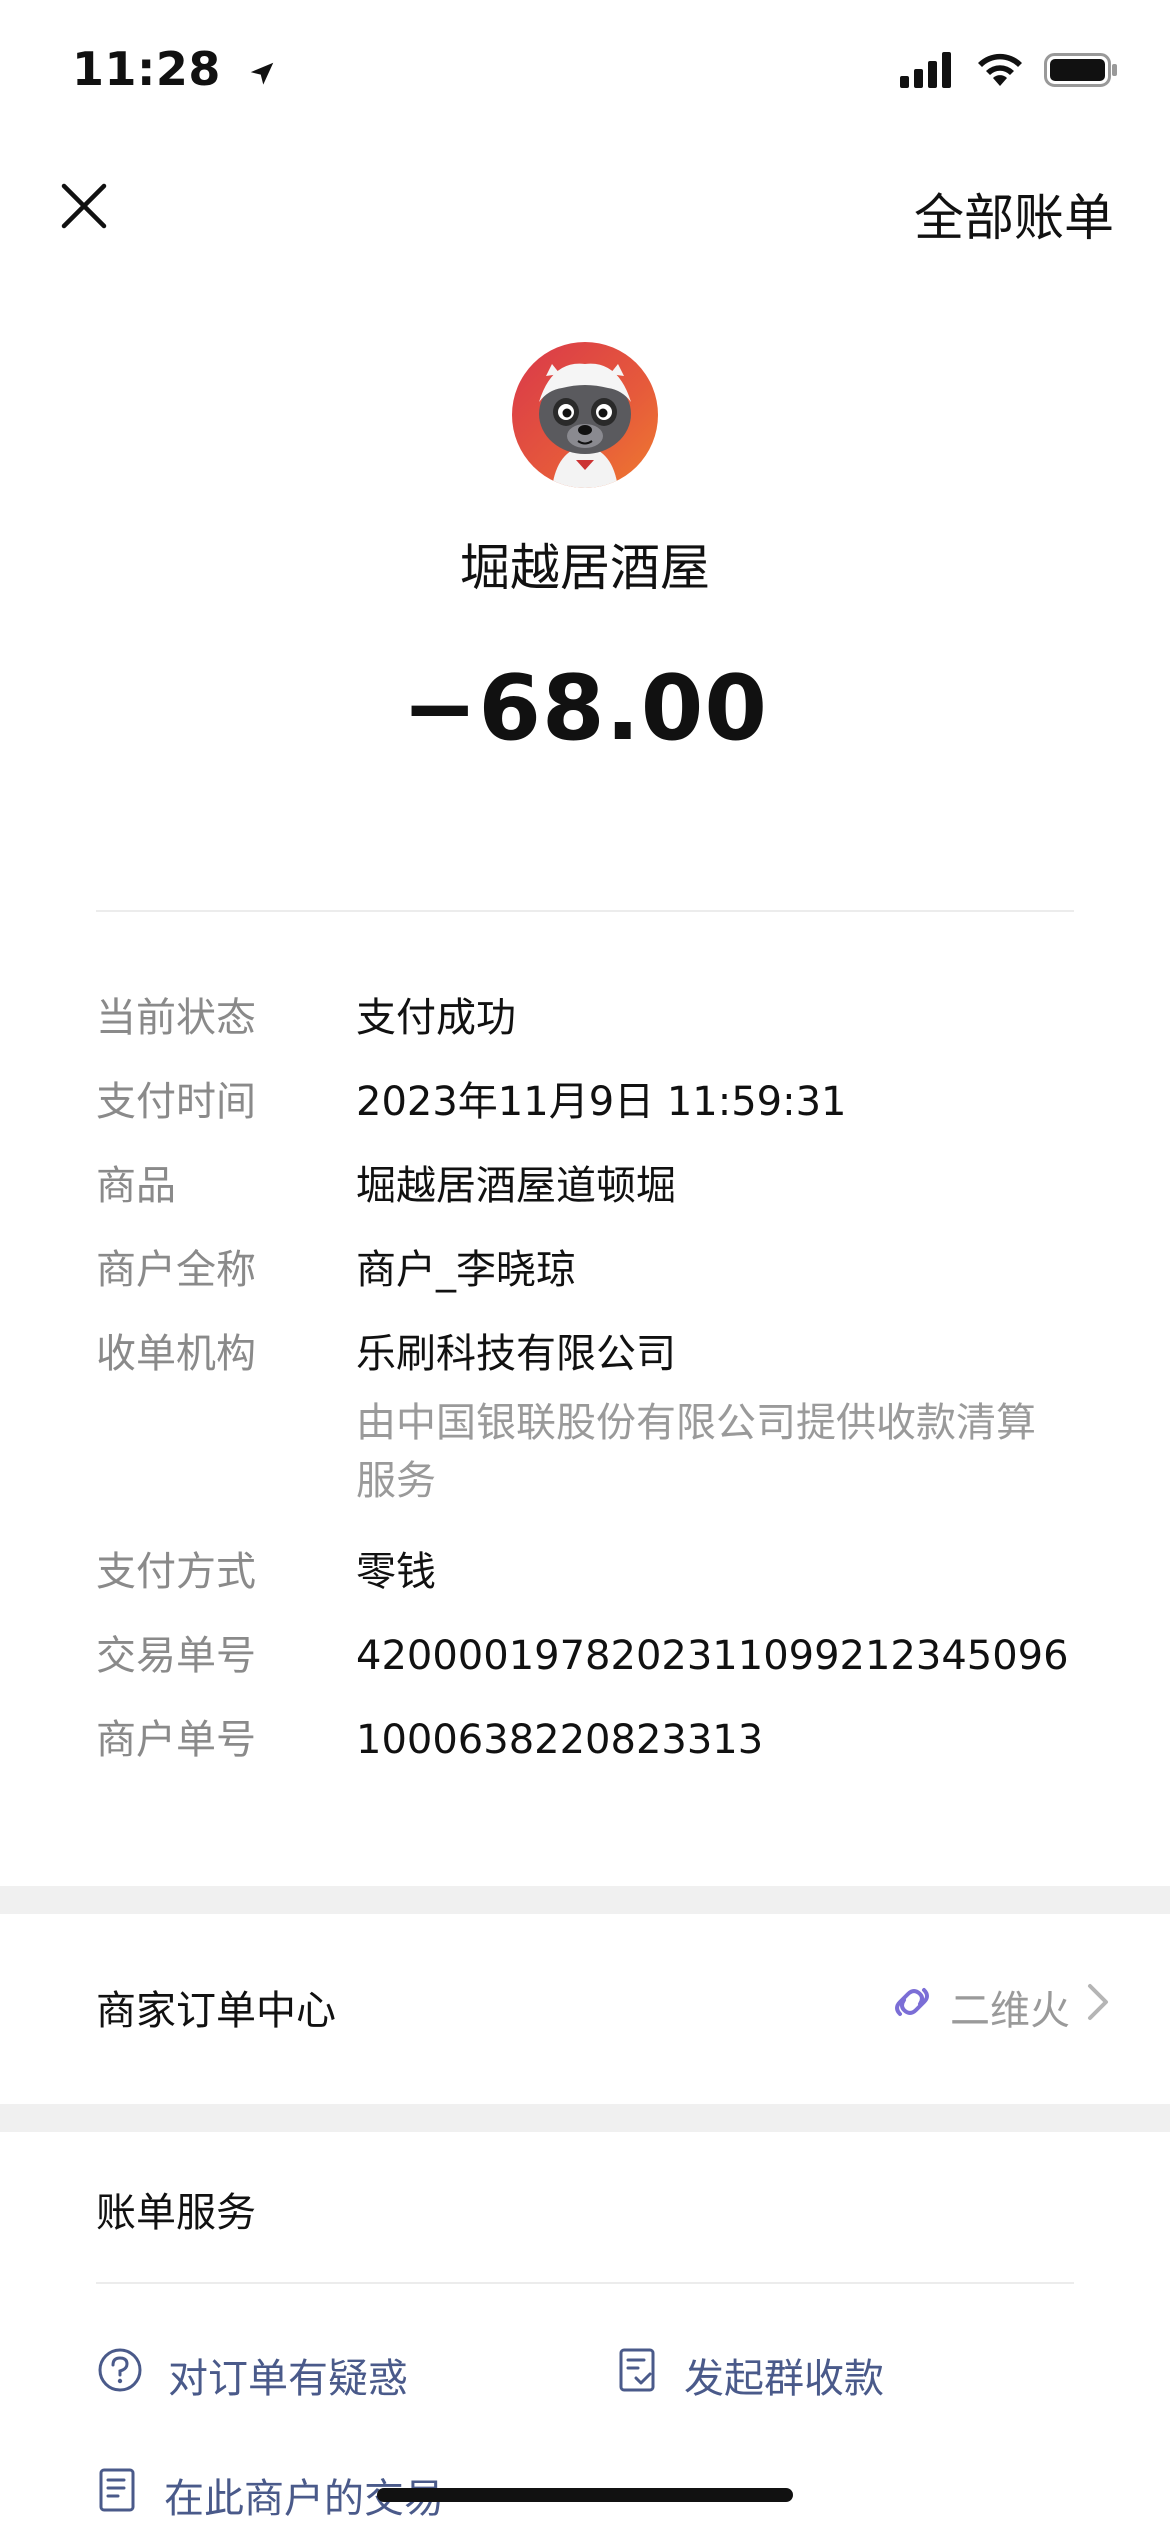 The width and height of the screenshot is (1170, 2532). What do you see at coordinates (585, 568) in the screenshot?
I see `merchant-name: 堀越居酒屋` at bounding box center [585, 568].